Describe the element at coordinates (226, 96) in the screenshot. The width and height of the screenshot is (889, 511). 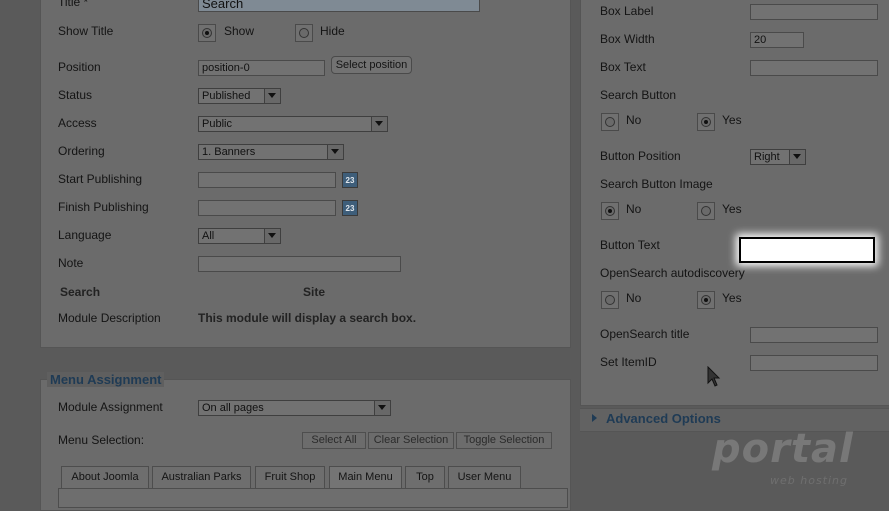
I see `status-select-value: Published` at that location.